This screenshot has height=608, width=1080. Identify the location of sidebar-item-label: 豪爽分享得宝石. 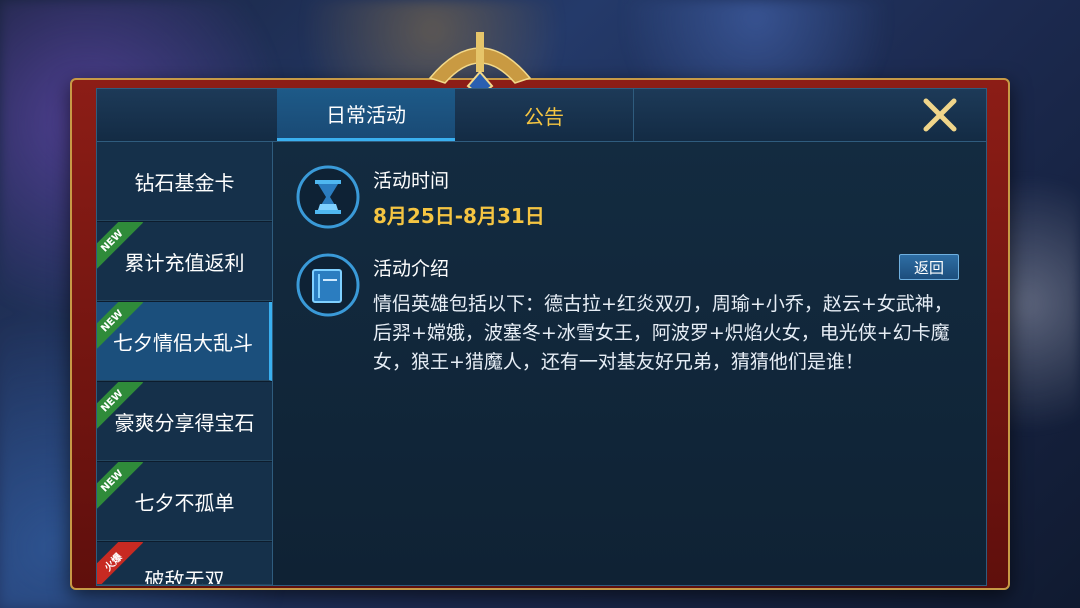
(184, 422).